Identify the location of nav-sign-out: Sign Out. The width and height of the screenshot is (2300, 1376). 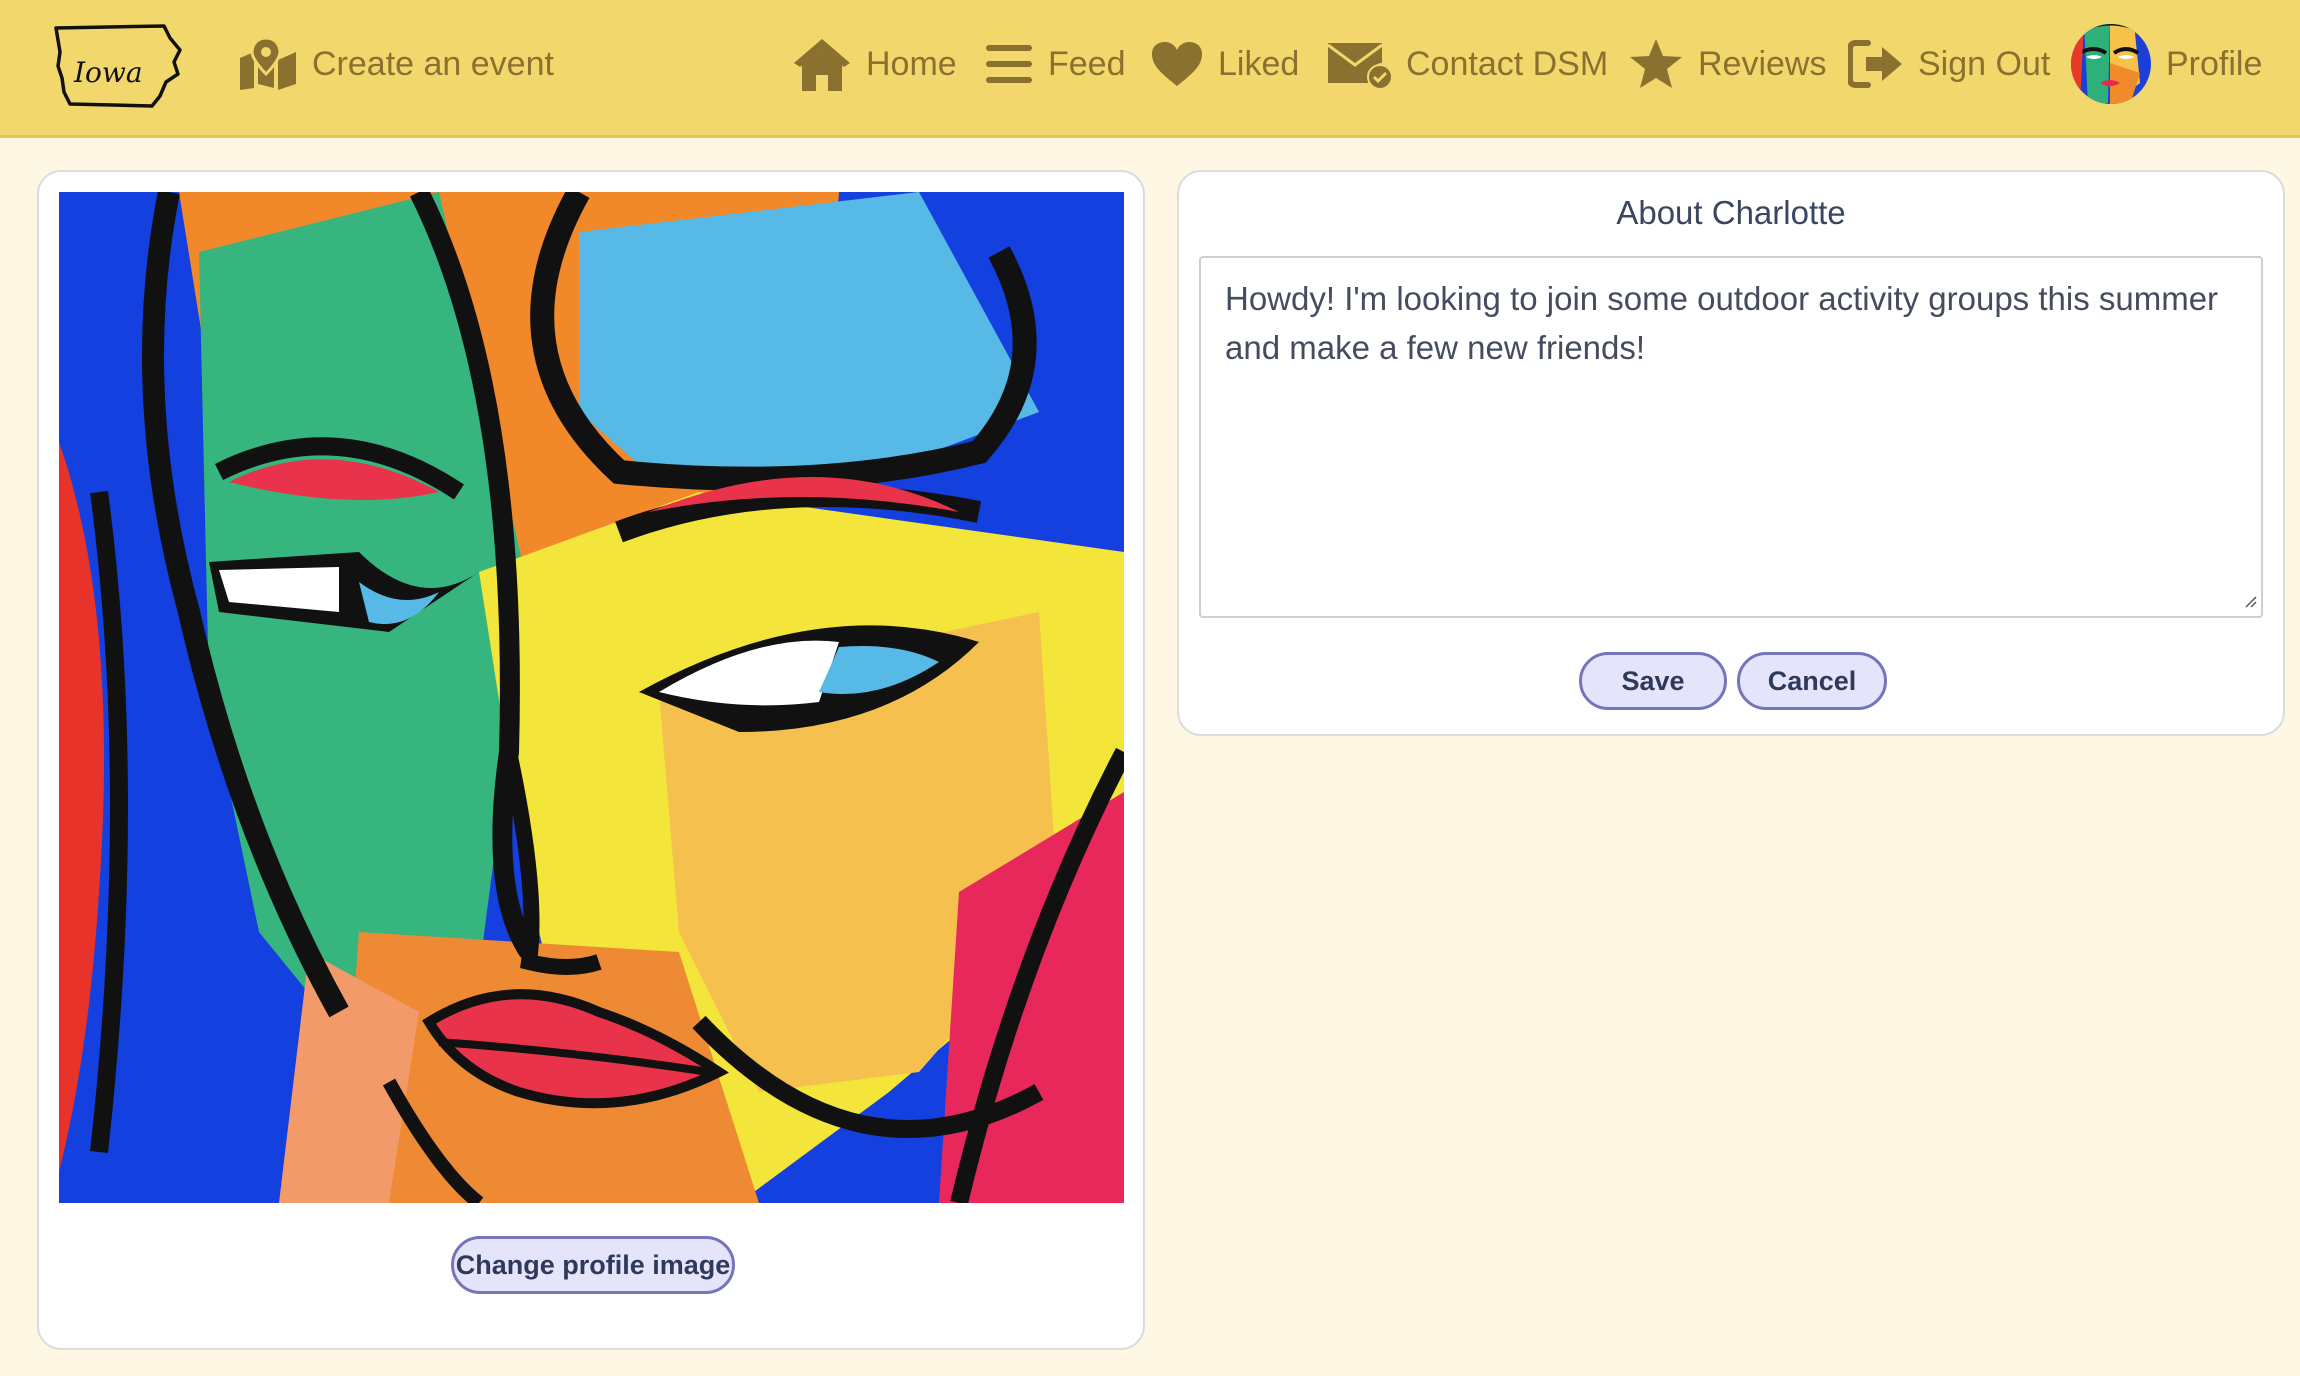
(1949, 64).